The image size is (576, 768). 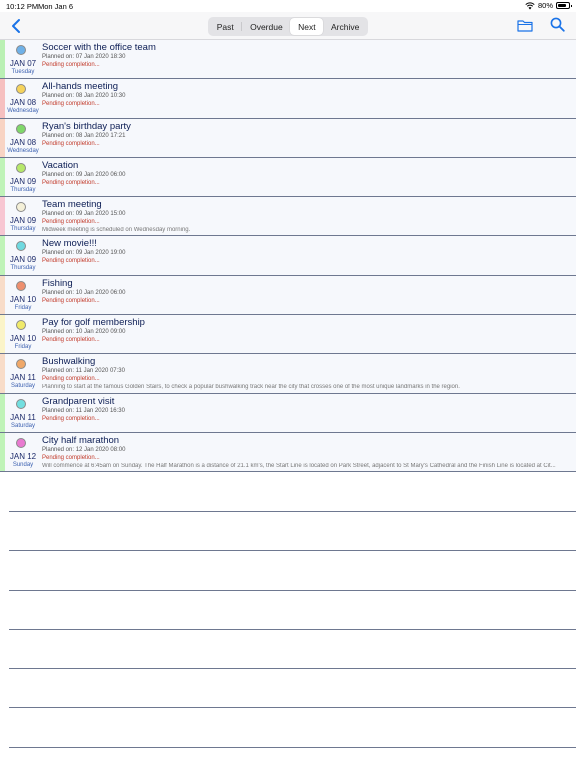 What do you see at coordinates (69, 244) in the screenshot?
I see `event-title: New movie!!!` at bounding box center [69, 244].